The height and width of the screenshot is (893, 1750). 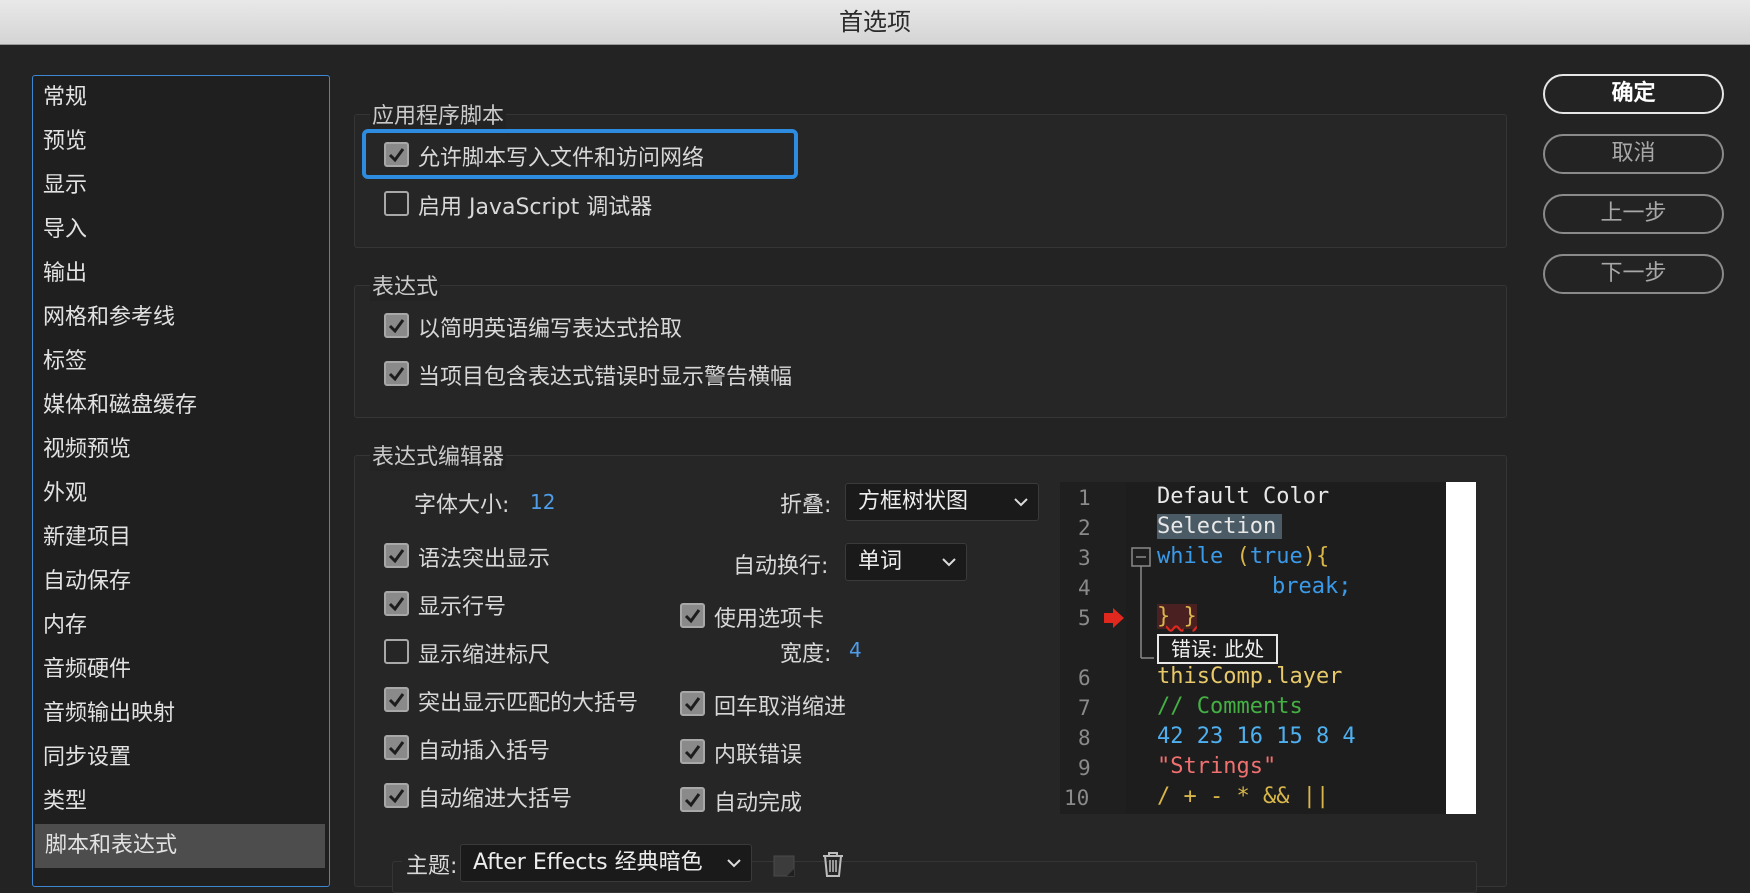 What do you see at coordinates (780, 707) in the screenshot?
I see `enter-unindent-label: 回车取消缩进` at bounding box center [780, 707].